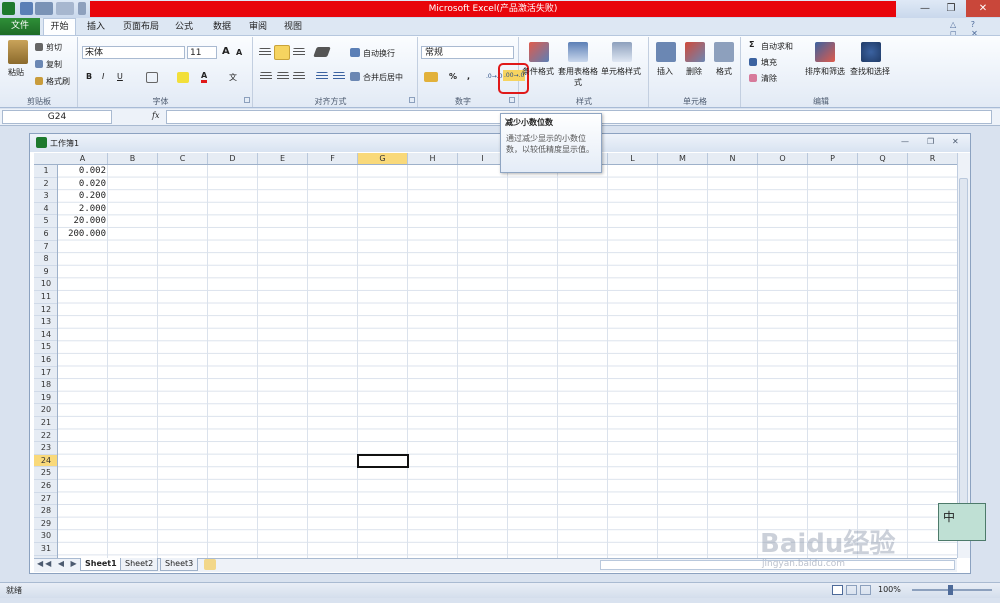  I want to click on tab-file: 文件, so click(20, 26).